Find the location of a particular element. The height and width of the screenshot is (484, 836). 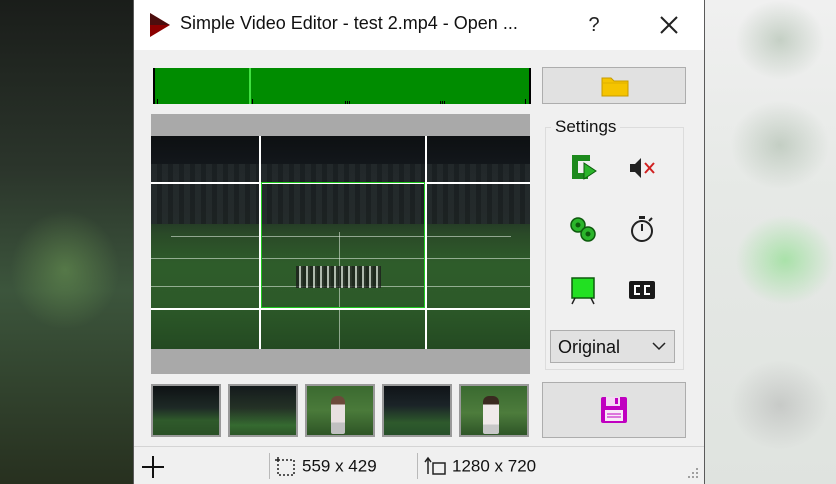

close-icon is located at coordinates (669, 25).